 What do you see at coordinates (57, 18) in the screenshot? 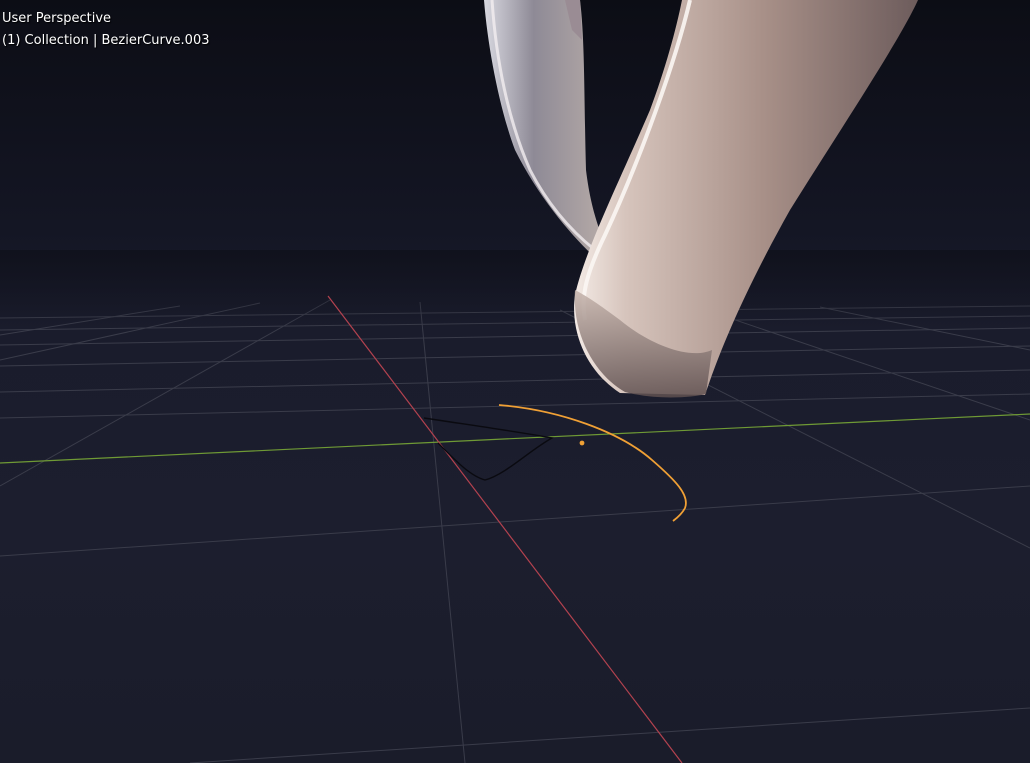
I see `view-perspective-label: User Perspective` at bounding box center [57, 18].